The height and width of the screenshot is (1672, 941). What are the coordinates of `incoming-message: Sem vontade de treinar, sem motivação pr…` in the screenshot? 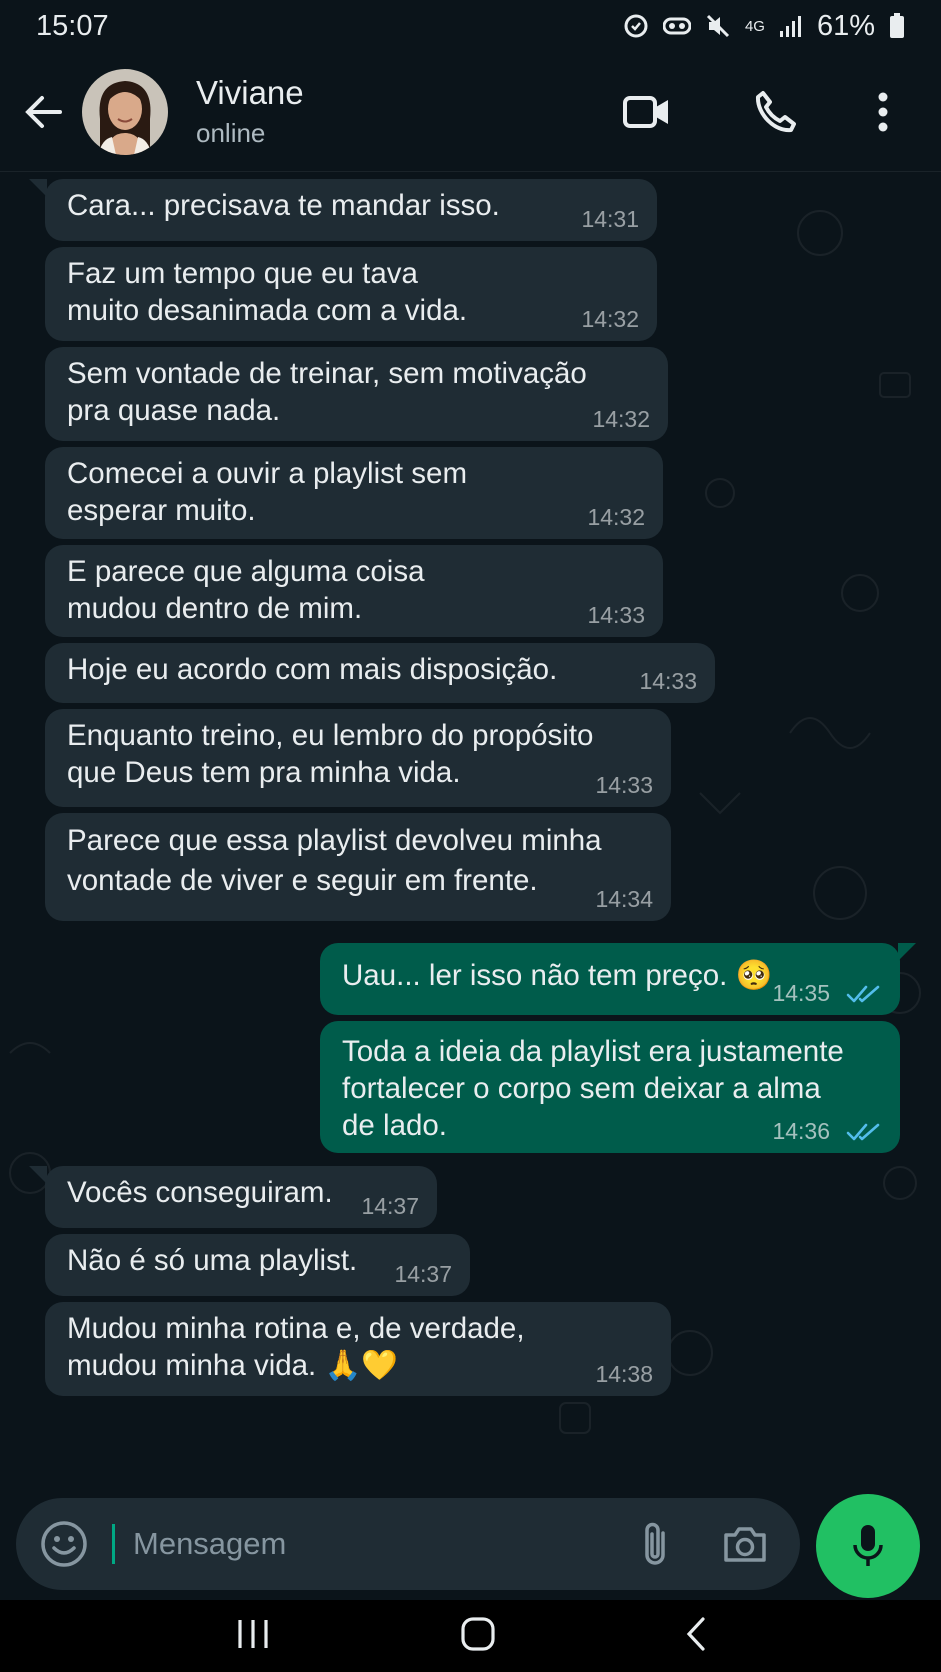 It's located at (356, 394).